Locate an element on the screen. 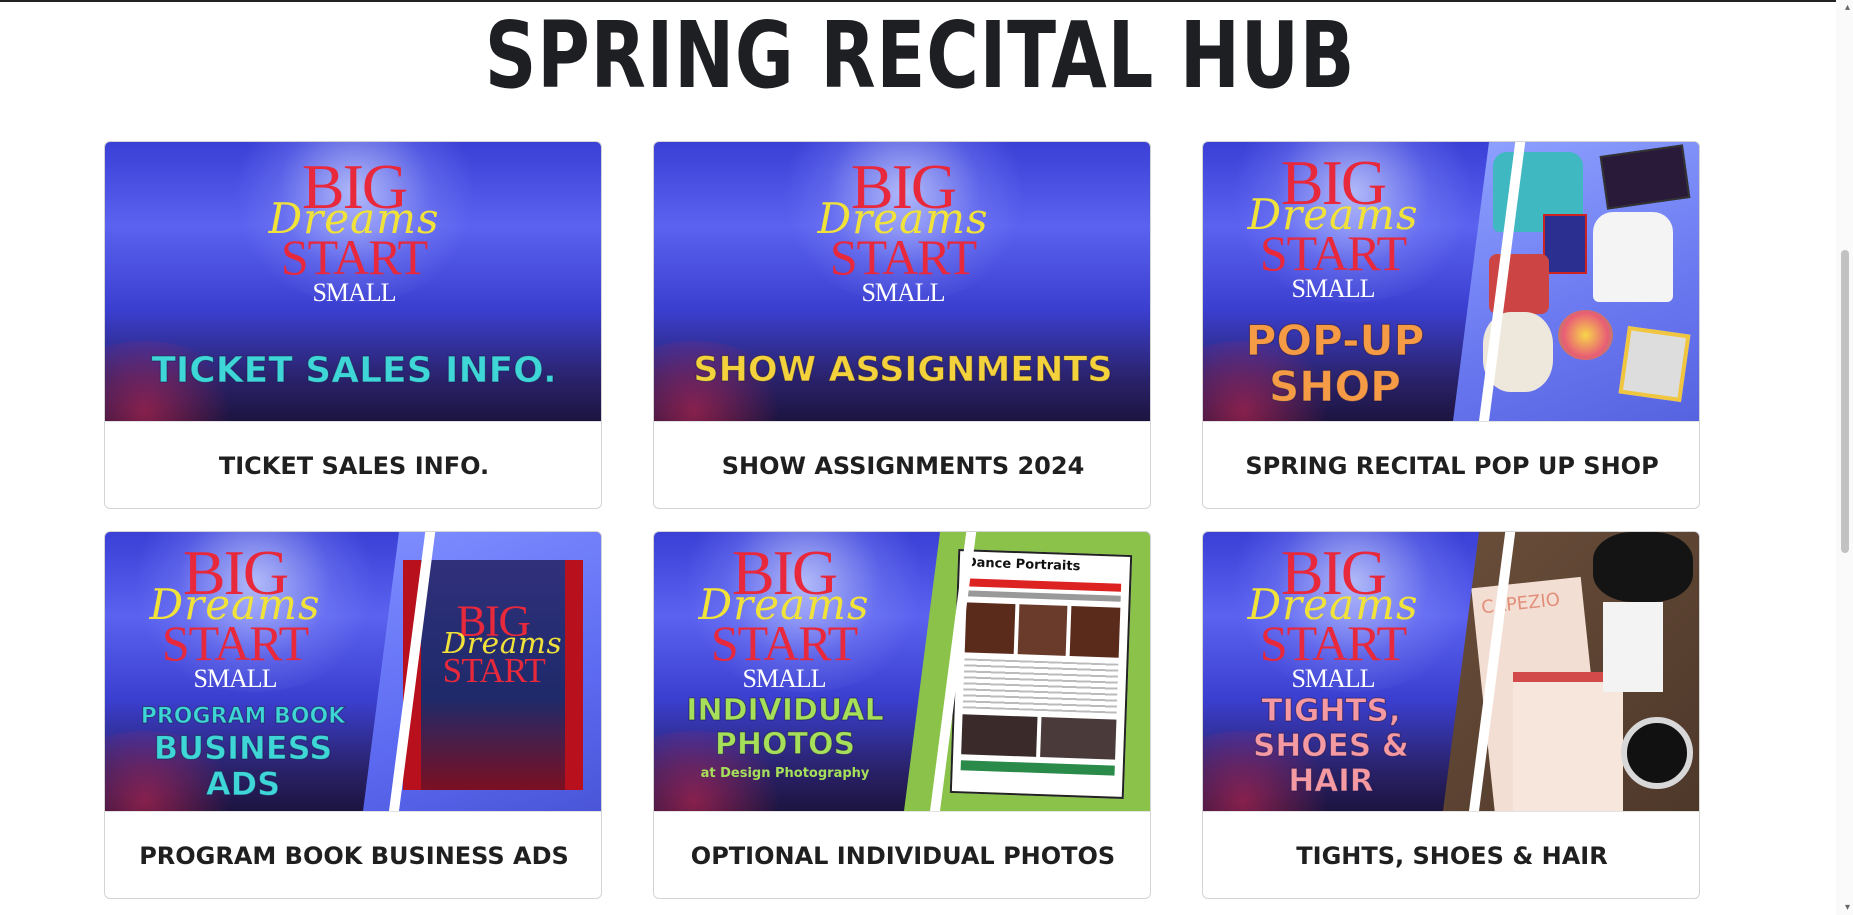 This screenshot has width=1853, height=915. card-image-show-assignments: BIG Dreams START SMALL SHOW ASSIGNMENTS is located at coordinates (902, 281).